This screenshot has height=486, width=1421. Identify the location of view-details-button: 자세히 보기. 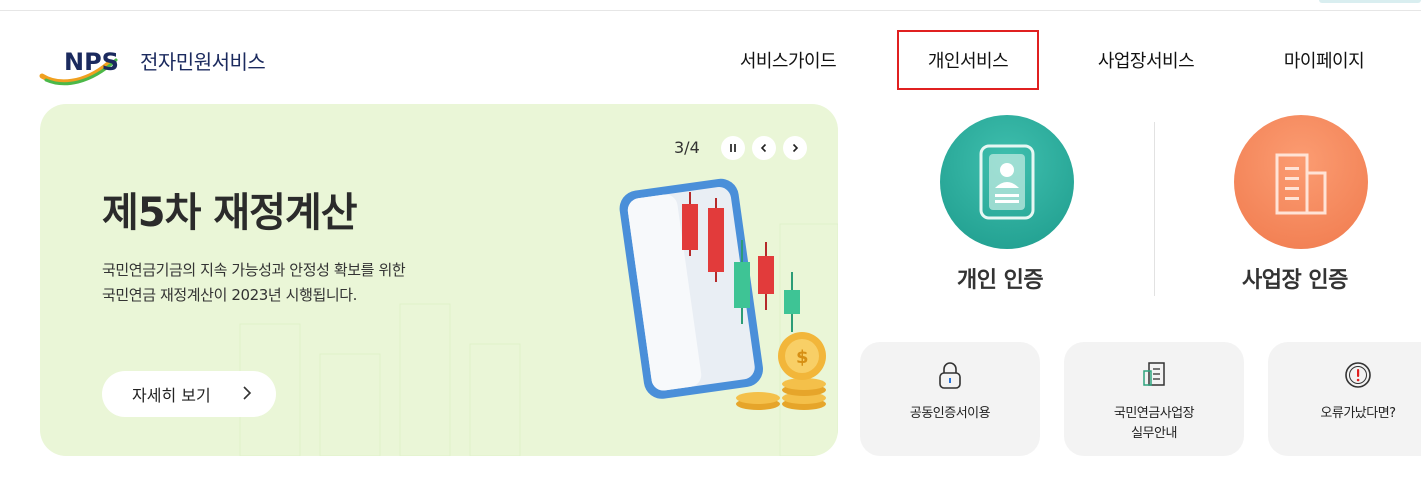
(189, 394).